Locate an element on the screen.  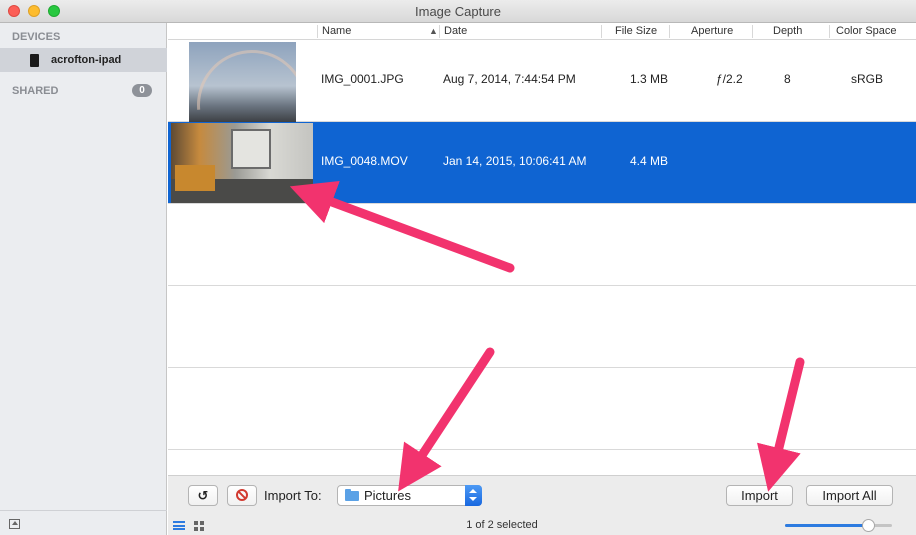
thumbnail-size-slider is located at coordinates (838, 525).